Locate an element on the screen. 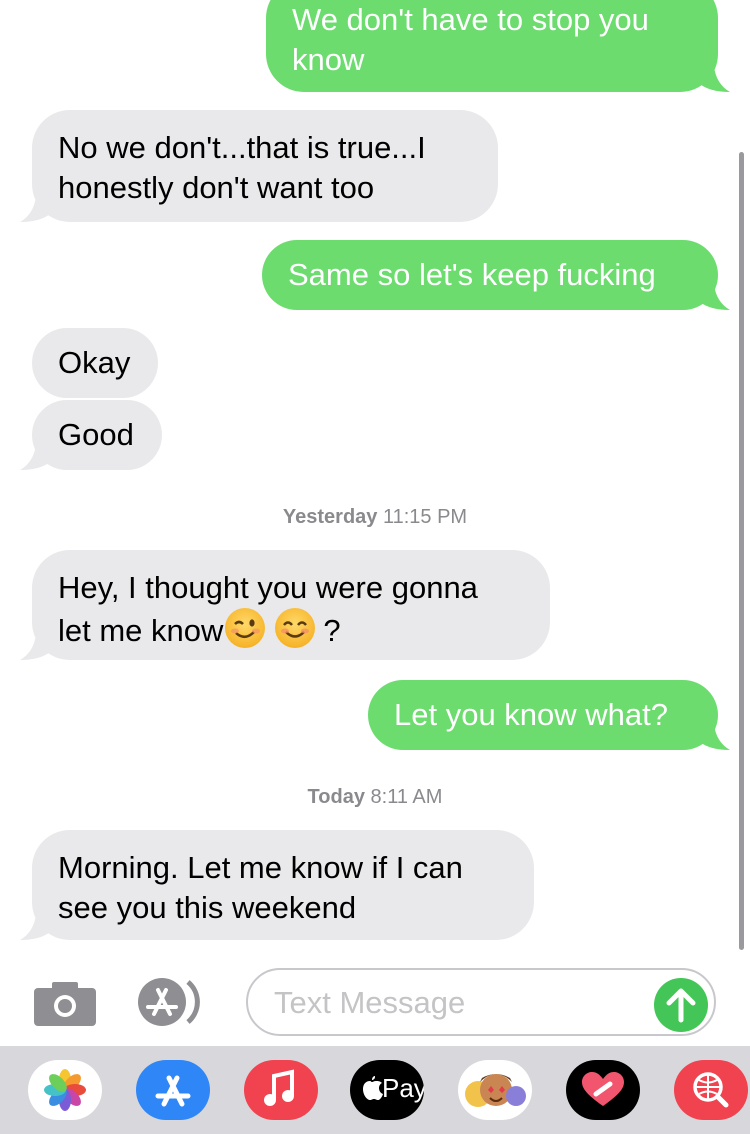  timestamp-day: Today is located at coordinates (336, 797).